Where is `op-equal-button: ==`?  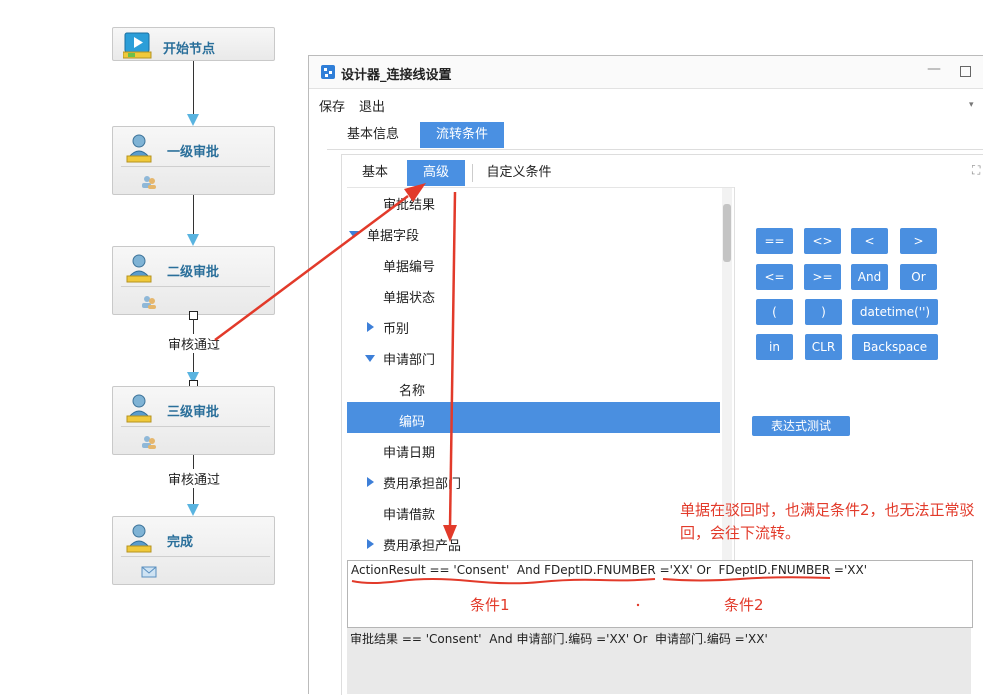
op-equal-button: == is located at coordinates (774, 241).